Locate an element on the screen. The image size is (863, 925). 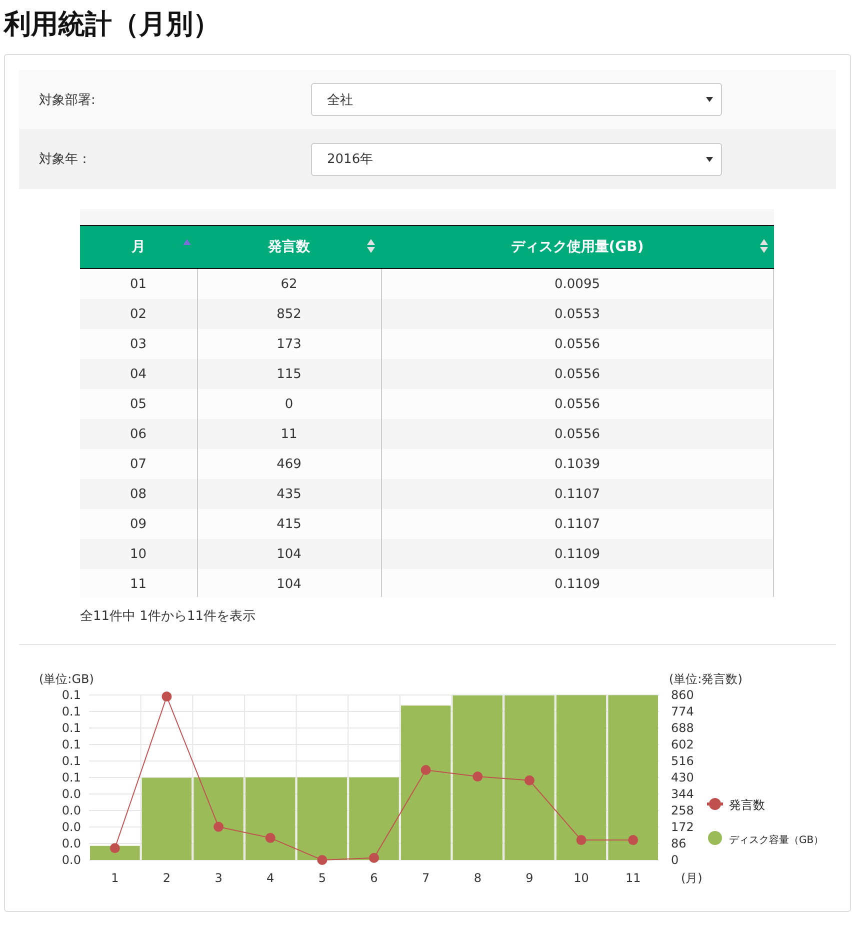
axis-tick-label: 11 is located at coordinates (633, 878).